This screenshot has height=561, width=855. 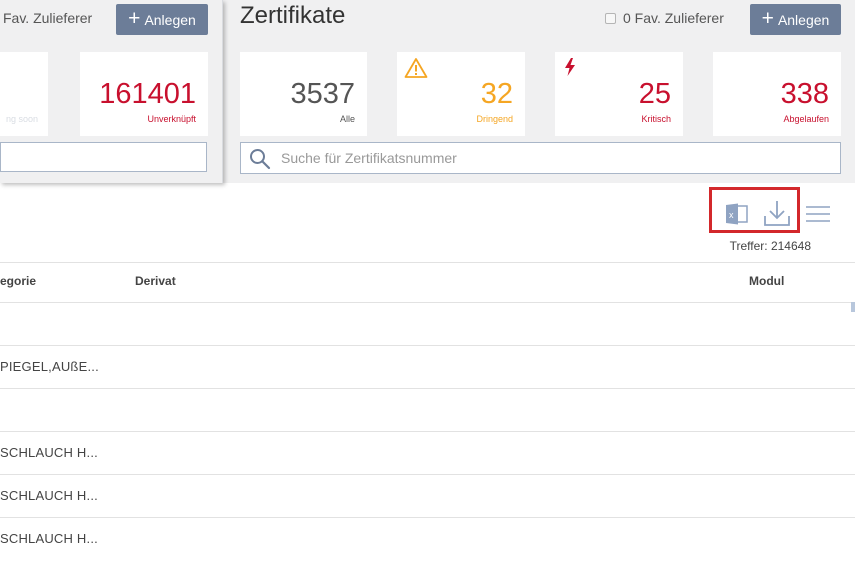 What do you see at coordinates (754, 210) in the screenshot?
I see `highlight-box` at bounding box center [754, 210].